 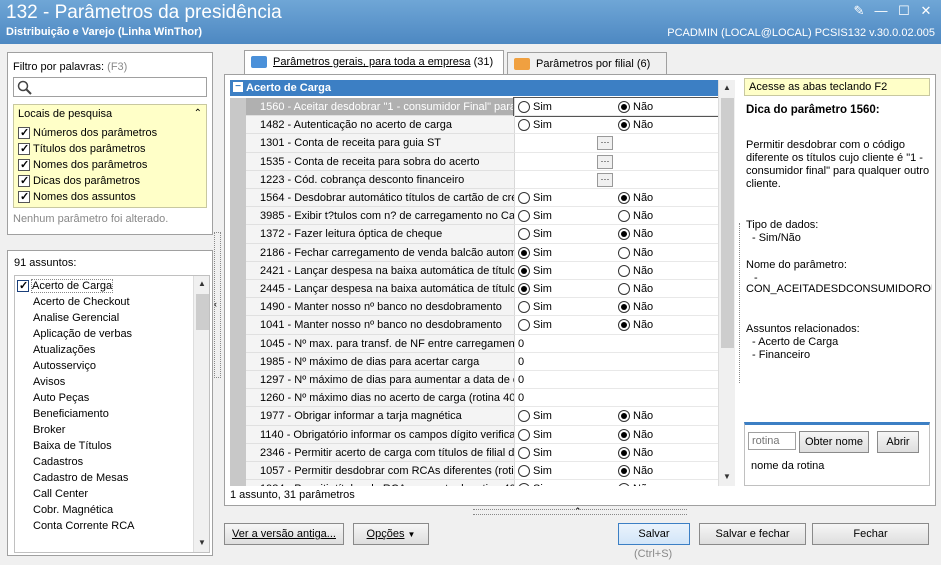 What do you see at coordinates (202, 312) in the screenshot?
I see `scroll-thumb` at bounding box center [202, 312].